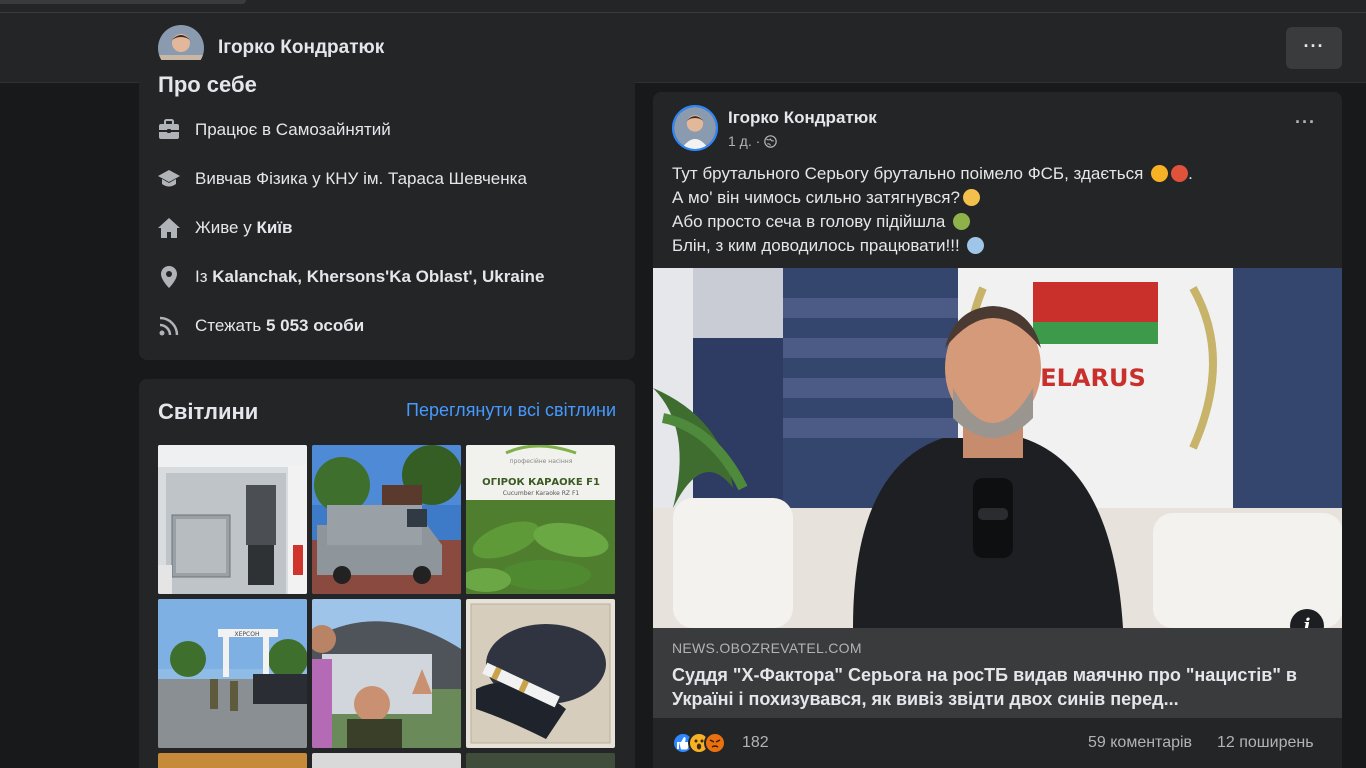  What do you see at coordinates (802, 118) in the screenshot?
I see `post-author-name: Ігорко Кондратюк` at bounding box center [802, 118].